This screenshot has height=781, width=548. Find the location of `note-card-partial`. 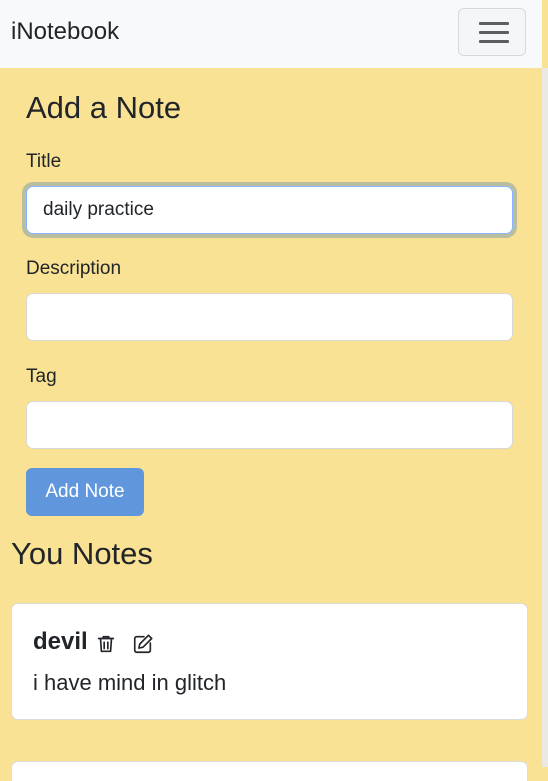

note-card-partial is located at coordinates (269, 771).